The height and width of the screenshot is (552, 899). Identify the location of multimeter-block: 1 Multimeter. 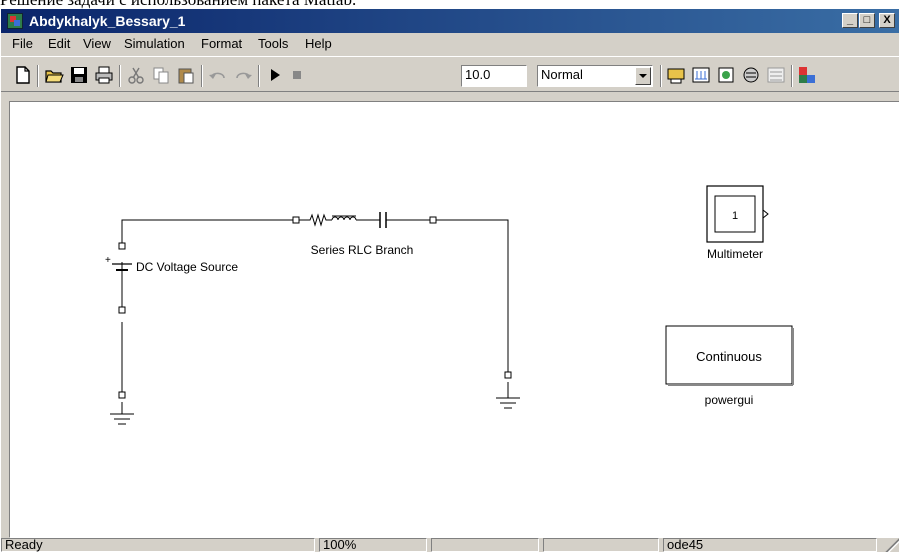
(737, 223).